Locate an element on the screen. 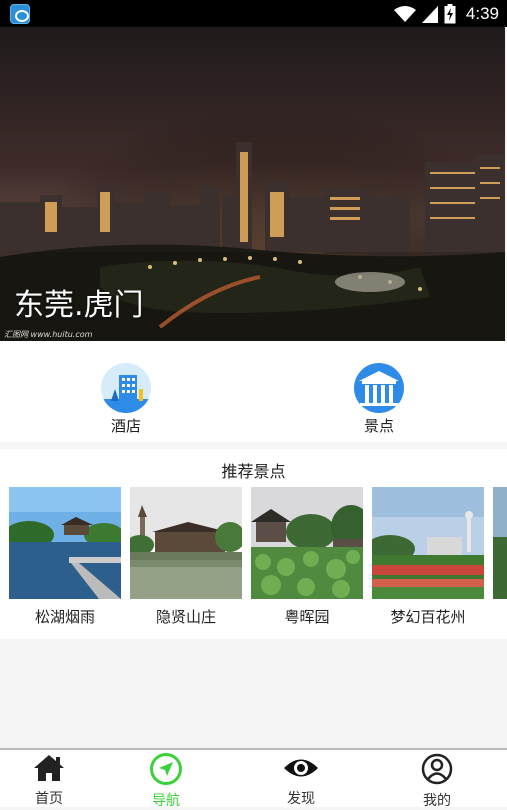 Image resolution: width=507 pixels, height=810 pixels. spot-card: 粤晖园 is located at coordinates (307, 557).